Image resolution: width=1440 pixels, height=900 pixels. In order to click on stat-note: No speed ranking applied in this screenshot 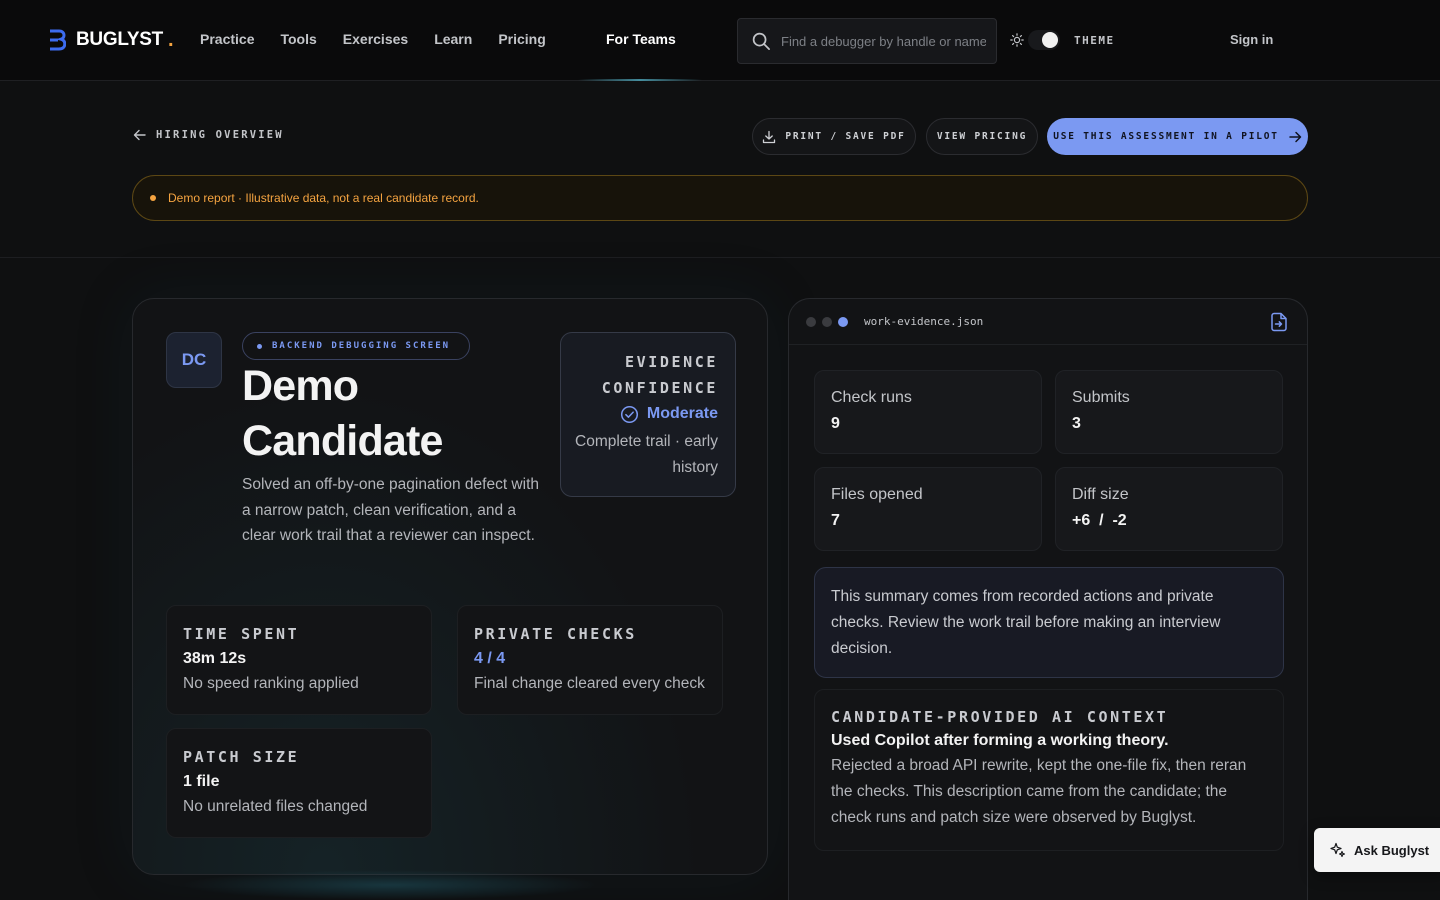, I will do `click(271, 683)`.